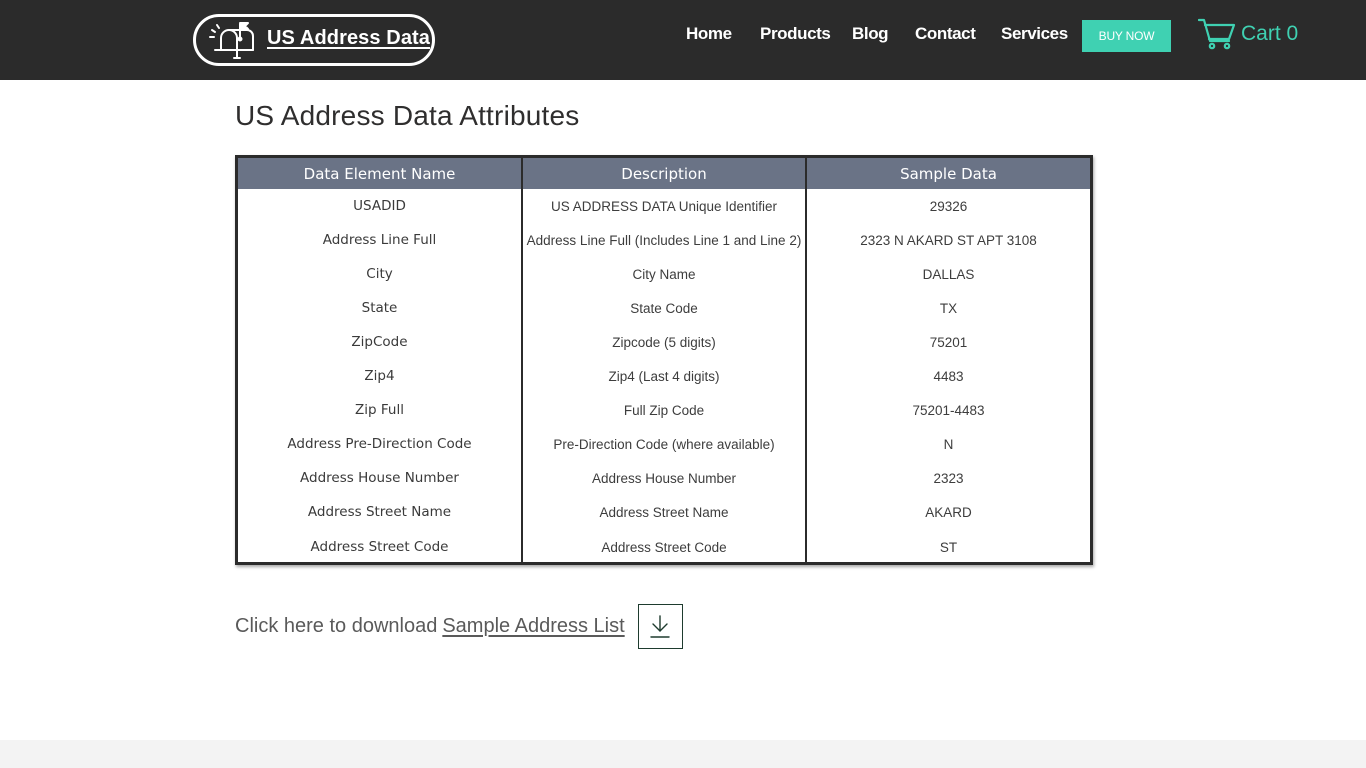  What do you see at coordinates (533, 626) in the screenshot?
I see `sample-address-list-link: Sample Address List` at bounding box center [533, 626].